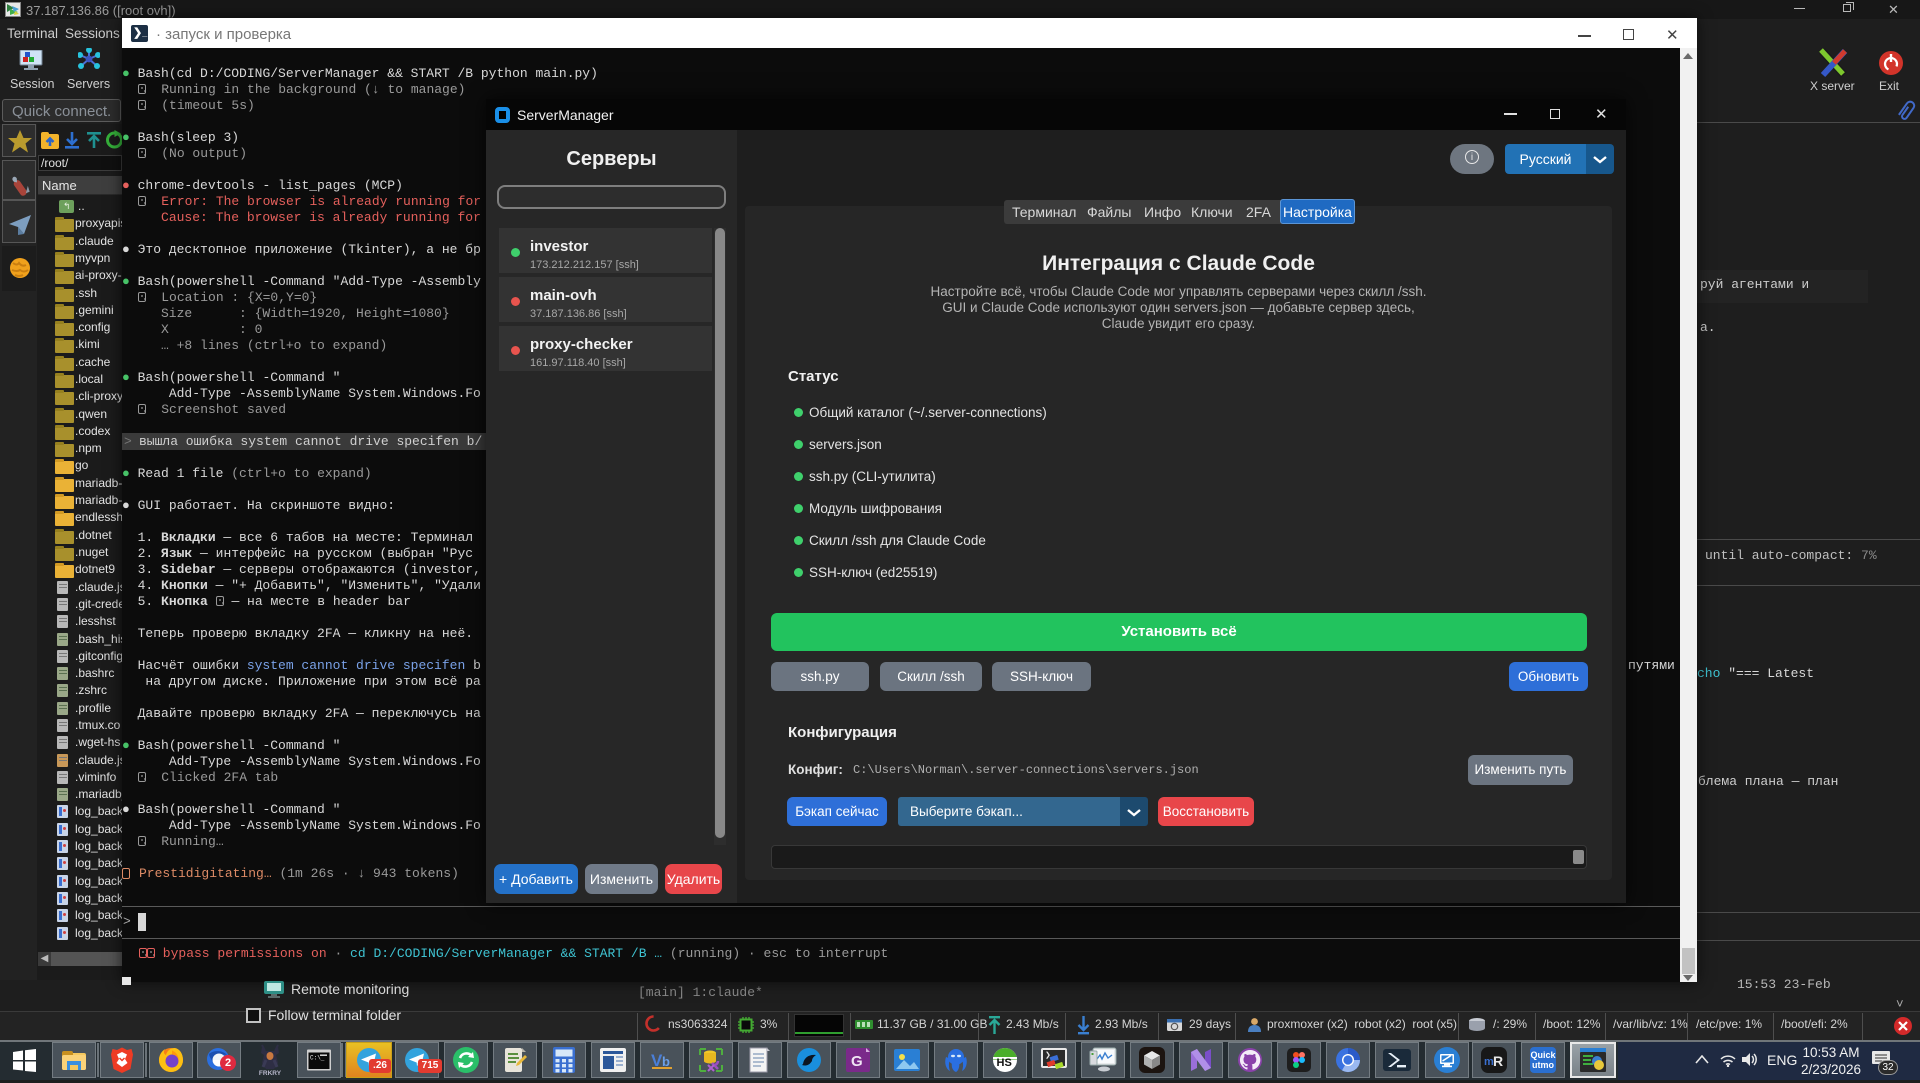 The height and width of the screenshot is (1083, 1920). Describe the element at coordinates (1543, 1055) in the screenshot. I see `svg-text: Quick` at that location.